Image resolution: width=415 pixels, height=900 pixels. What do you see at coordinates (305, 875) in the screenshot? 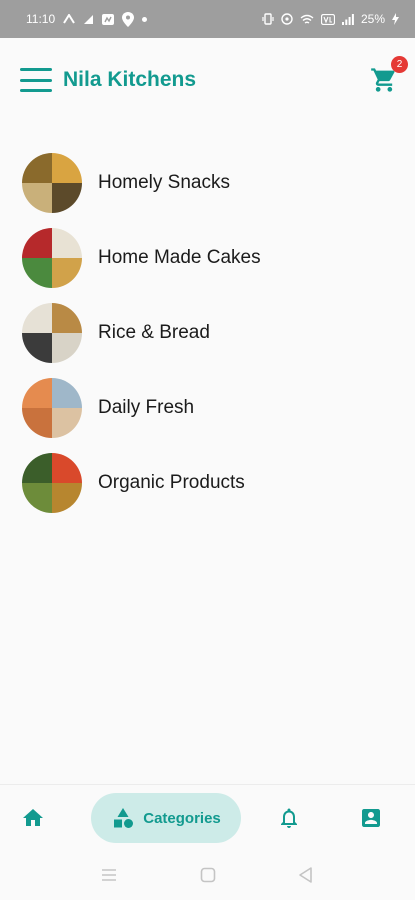
I see `back-triangle-icon` at bounding box center [305, 875].